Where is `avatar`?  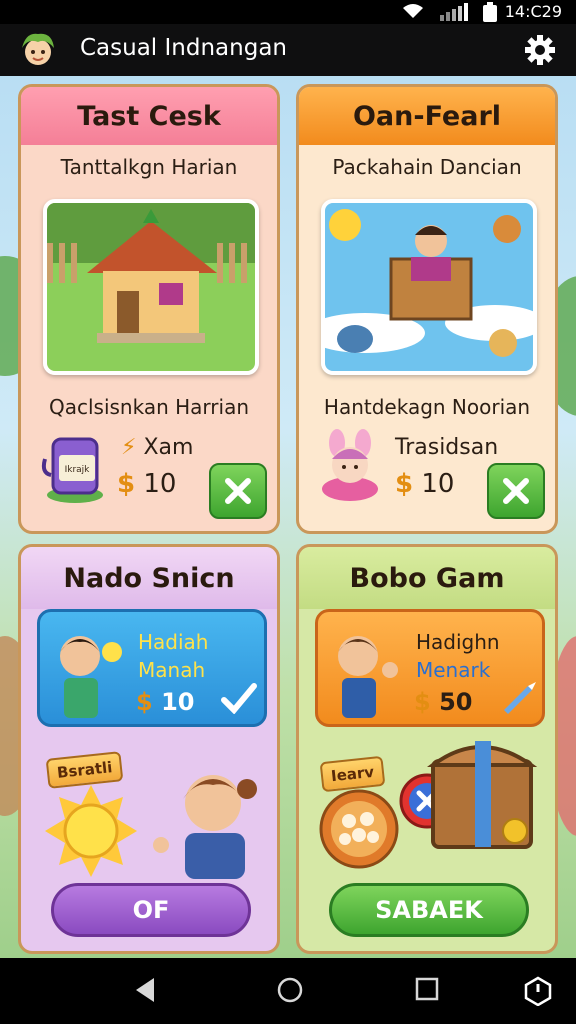
avatar is located at coordinates (38, 50).